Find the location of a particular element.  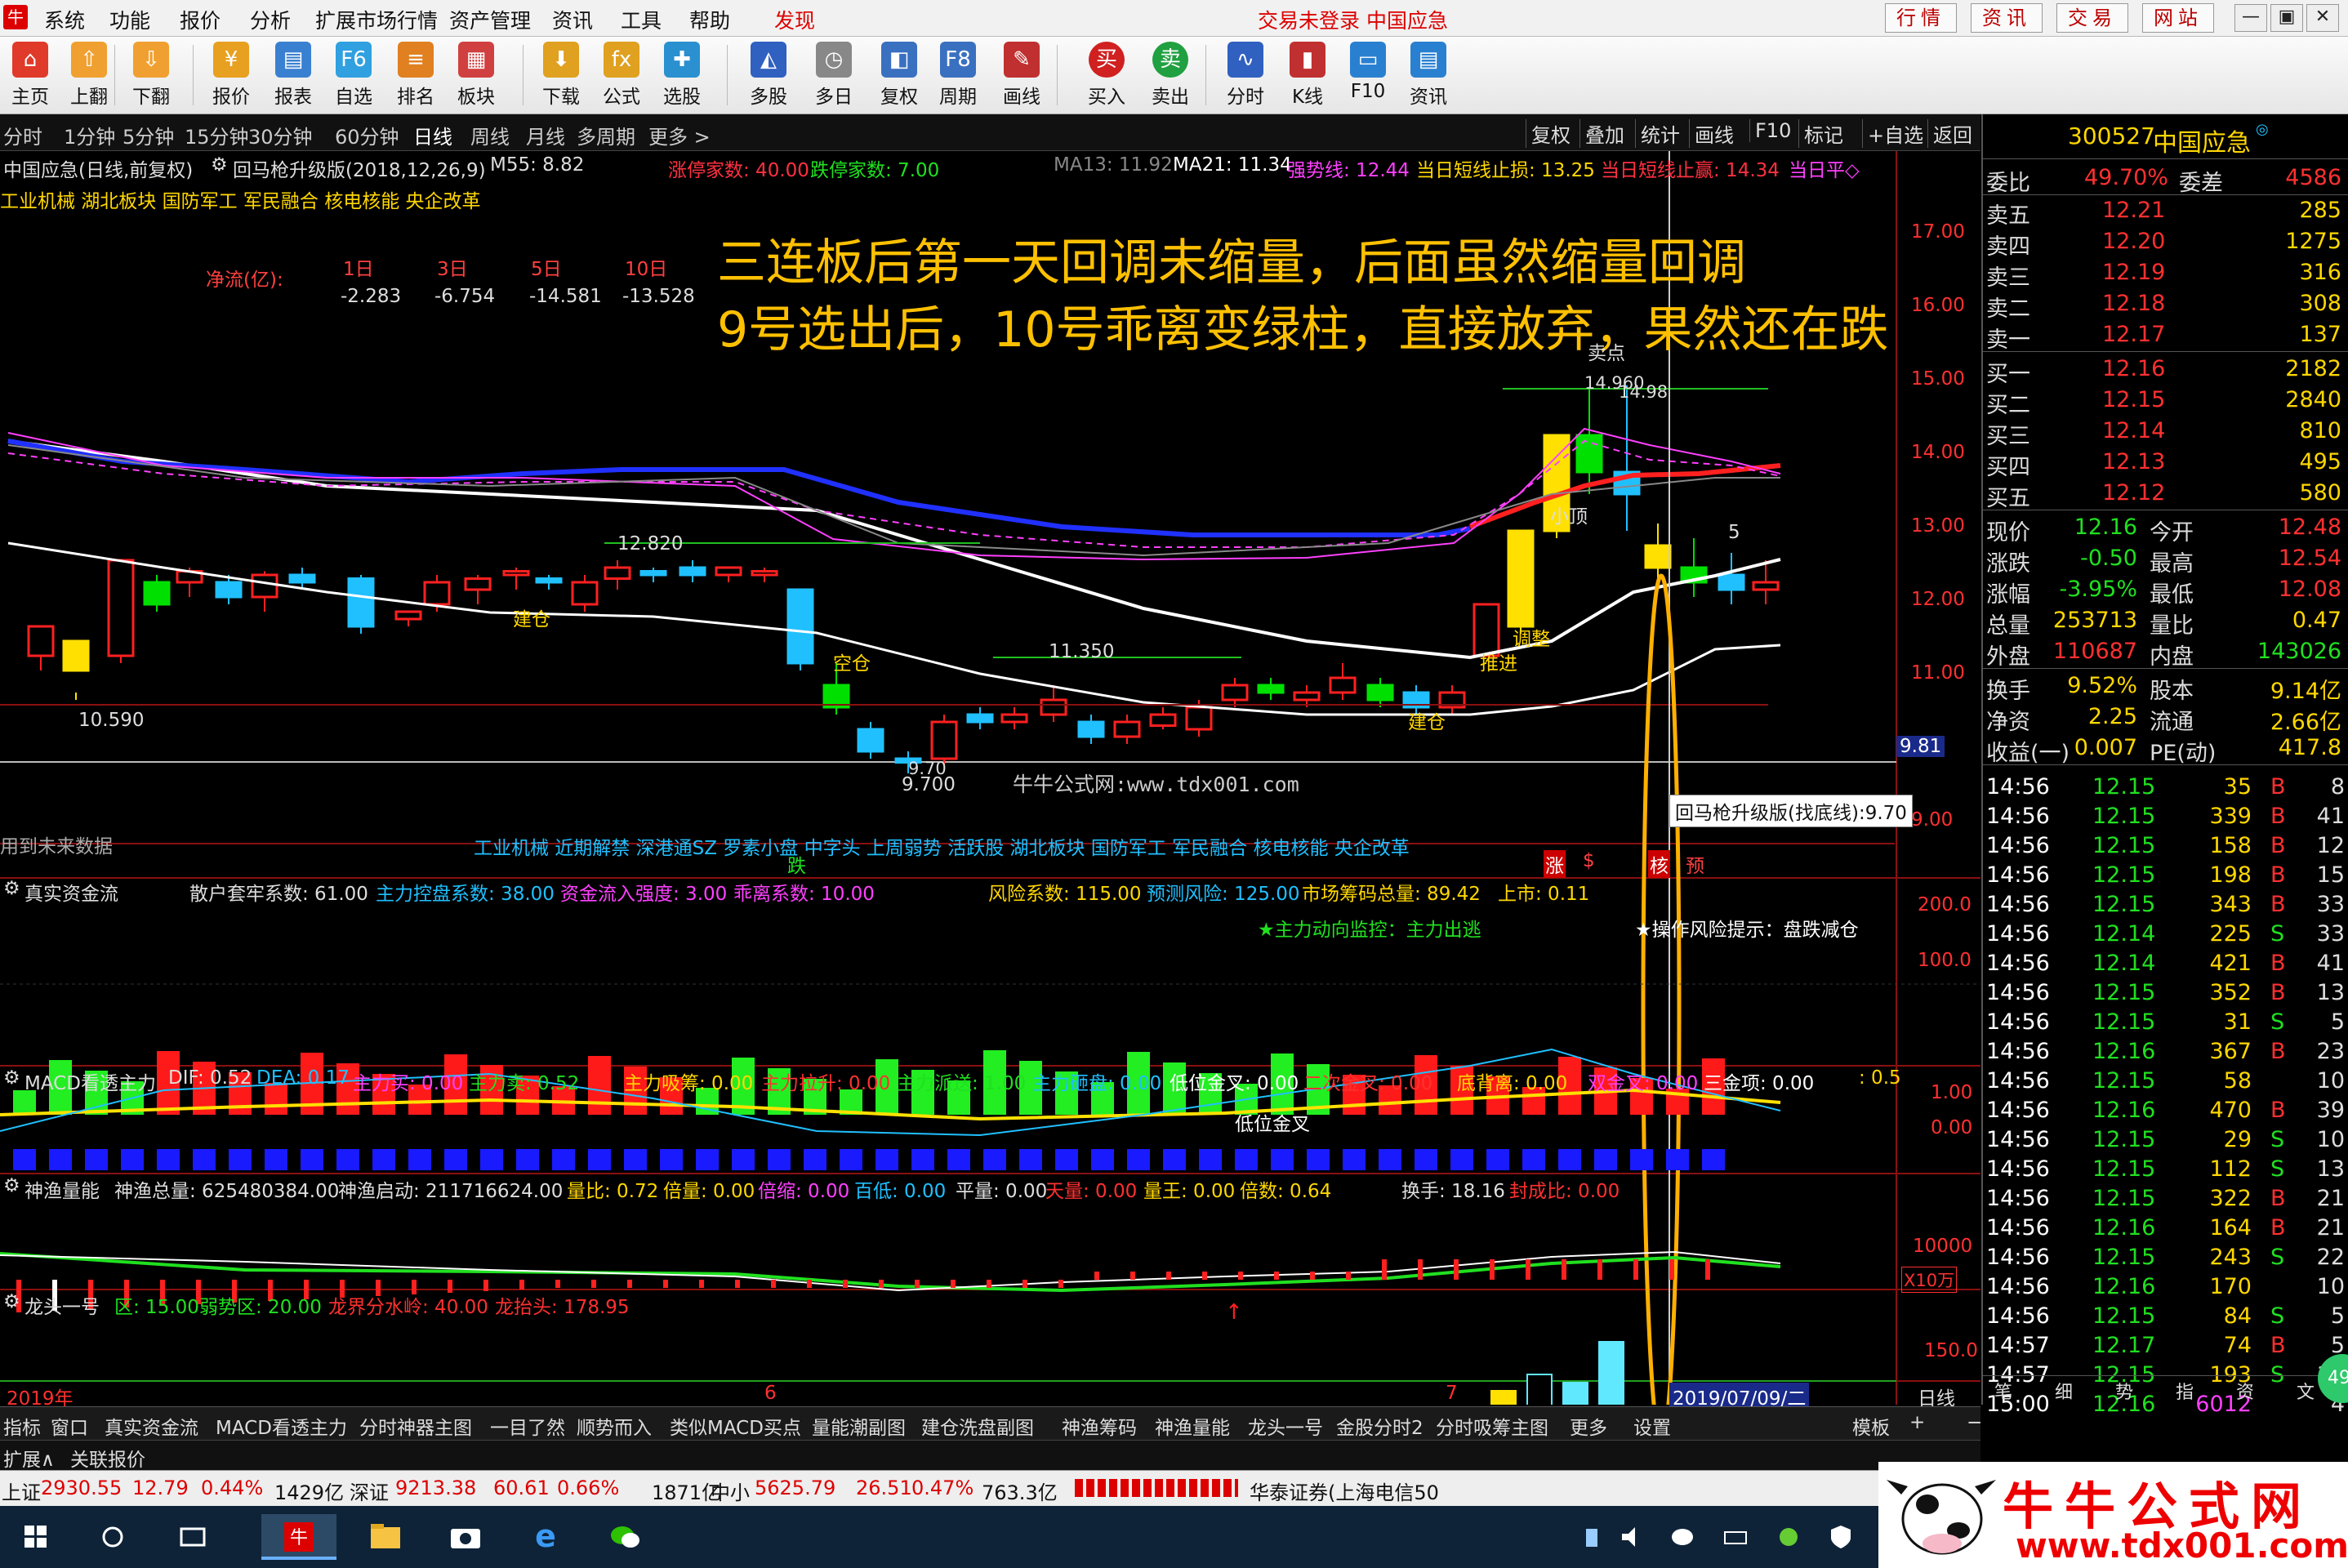

toolbar-download-button: ⬇ 下载 is located at coordinates (561, 75).